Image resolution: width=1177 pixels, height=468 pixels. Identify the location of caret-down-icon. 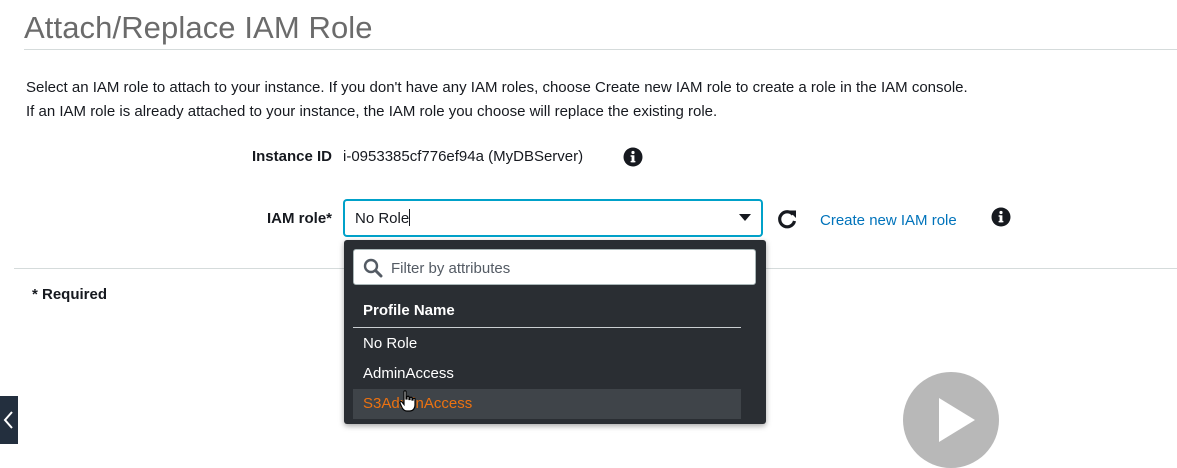
(745, 218).